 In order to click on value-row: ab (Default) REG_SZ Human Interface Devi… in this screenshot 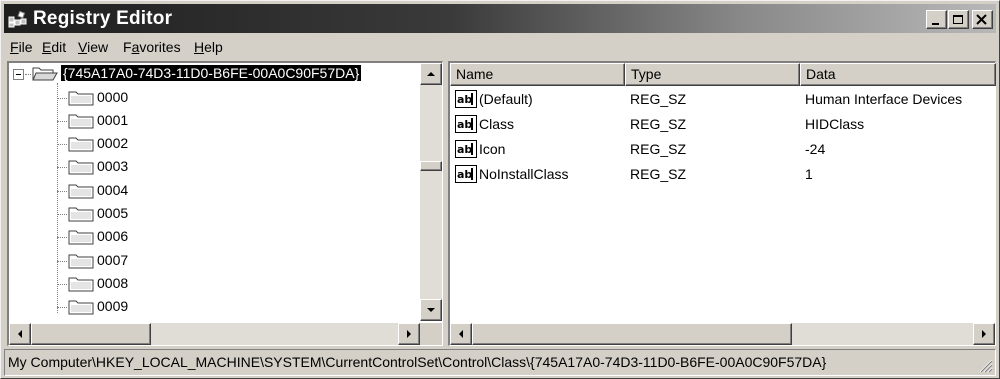, I will do `click(723, 99)`.